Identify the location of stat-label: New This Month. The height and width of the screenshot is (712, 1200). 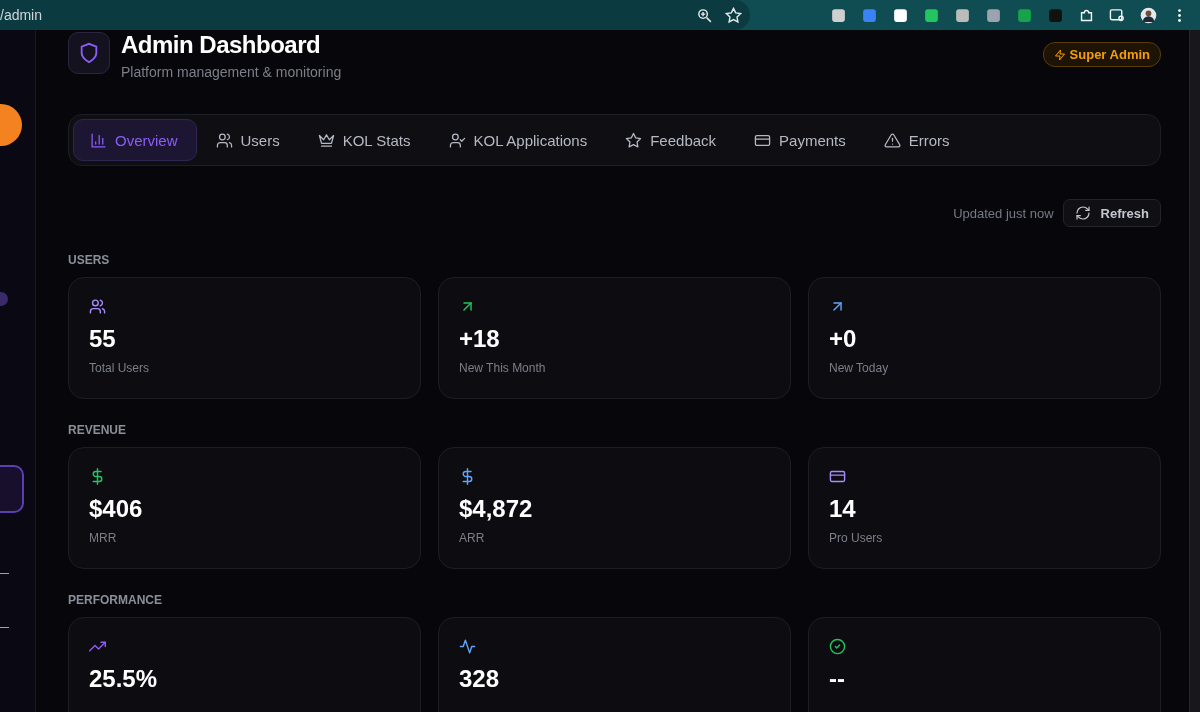
(503, 368).